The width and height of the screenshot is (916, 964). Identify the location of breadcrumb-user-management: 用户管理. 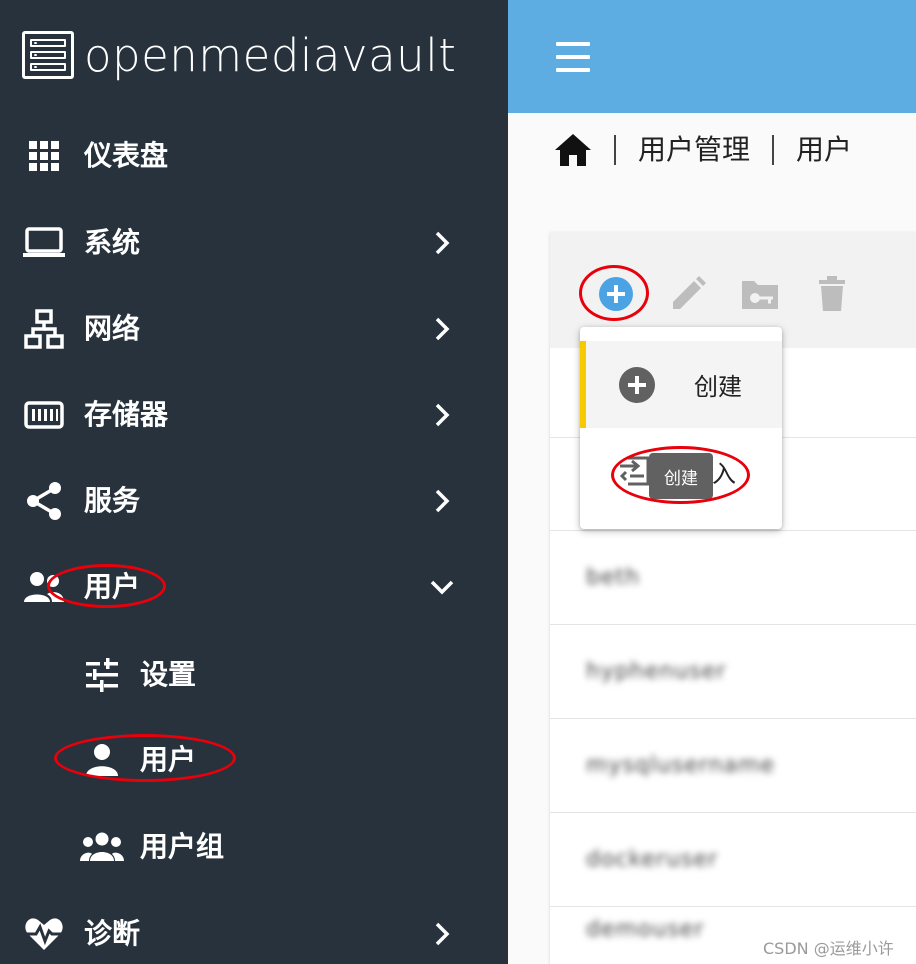
(694, 150).